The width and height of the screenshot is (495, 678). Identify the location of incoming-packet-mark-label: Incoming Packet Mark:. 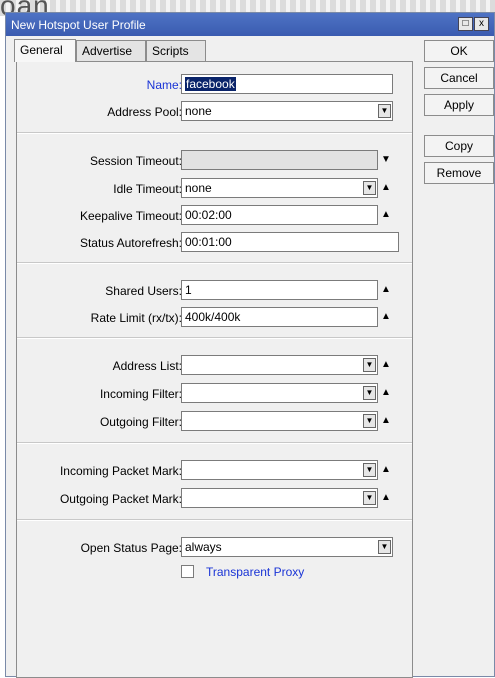
(120, 471).